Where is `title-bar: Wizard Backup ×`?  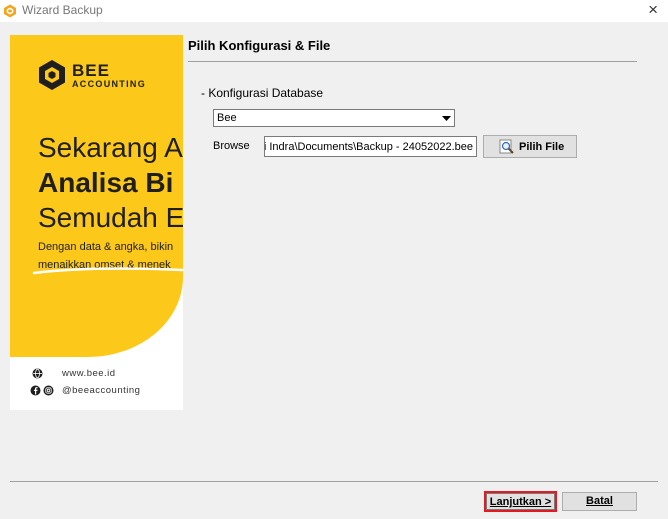
title-bar: Wizard Backup × is located at coordinates (334, 11).